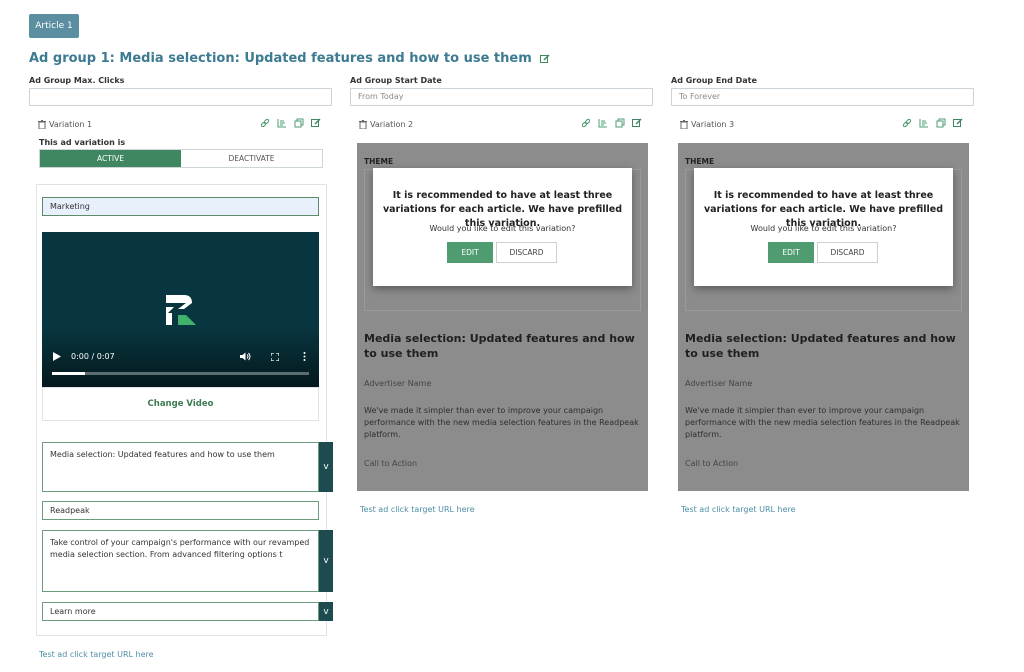 This screenshot has width=1024, height=672. Describe the element at coordinates (110, 158) in the screenshot. I see `active-button: ACTIVE` at that location.